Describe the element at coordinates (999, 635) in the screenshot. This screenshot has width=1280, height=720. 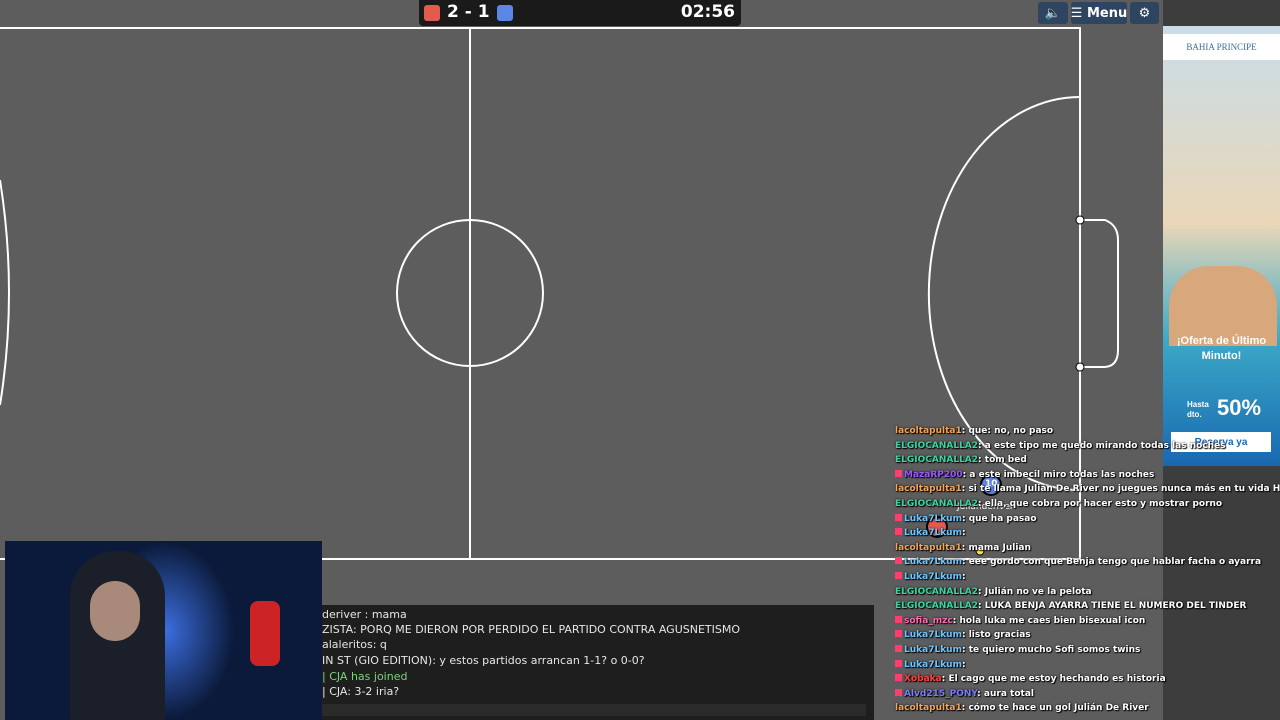
I see `chat-text: listo gracias` at that location.